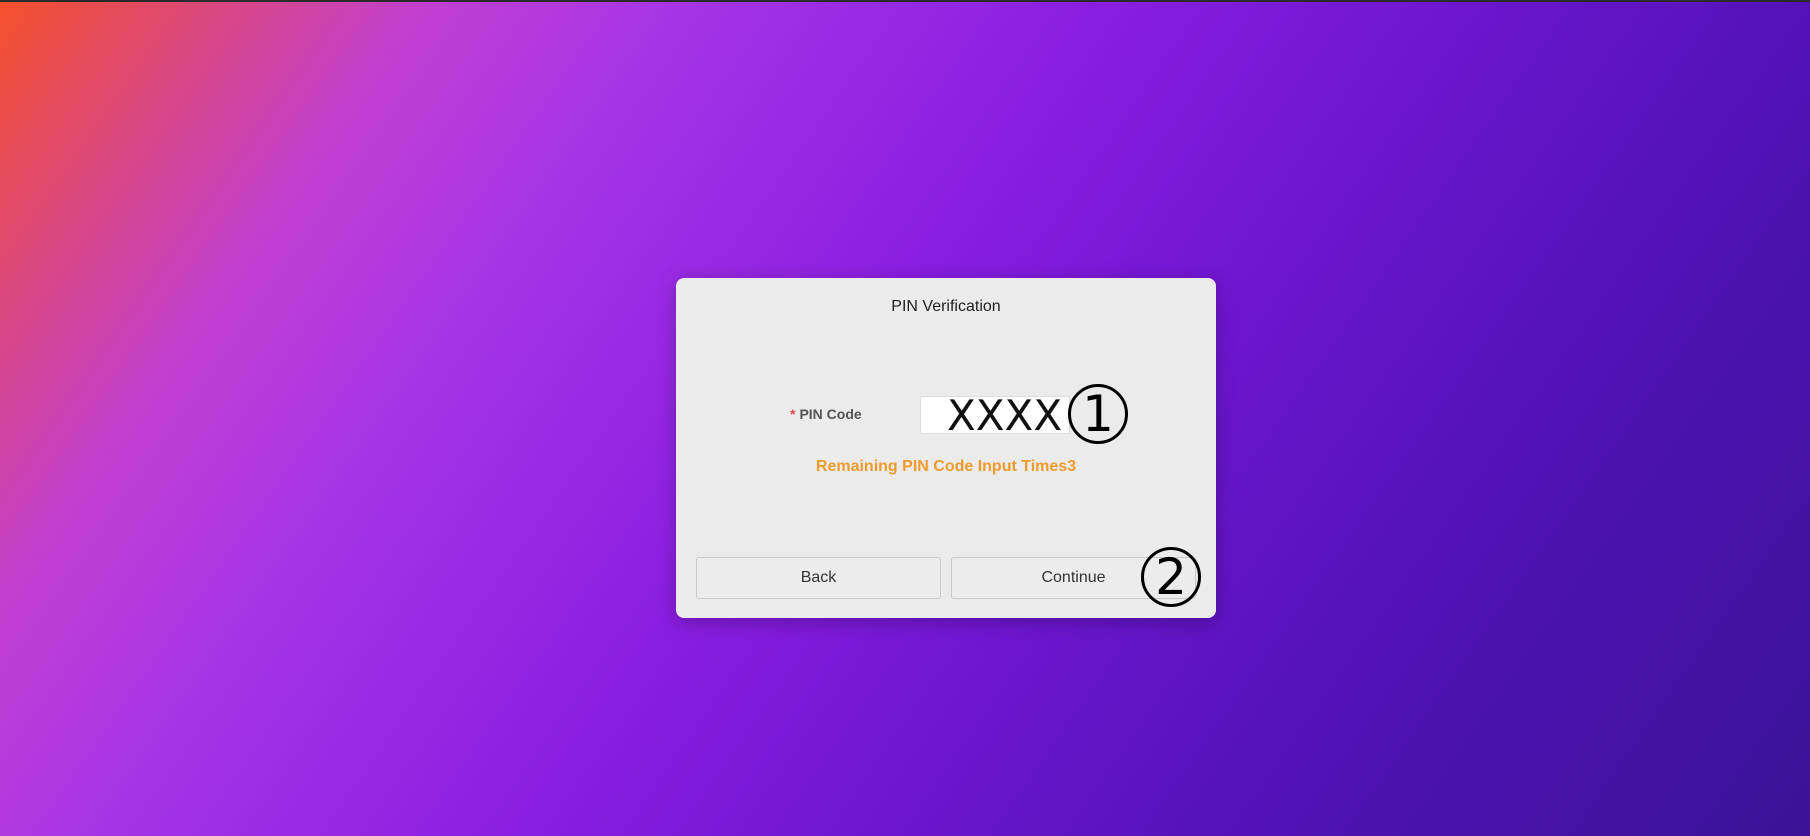 This screenshot has width=1810, height=836. I want to click on back-button: Back, so click(818, 578).